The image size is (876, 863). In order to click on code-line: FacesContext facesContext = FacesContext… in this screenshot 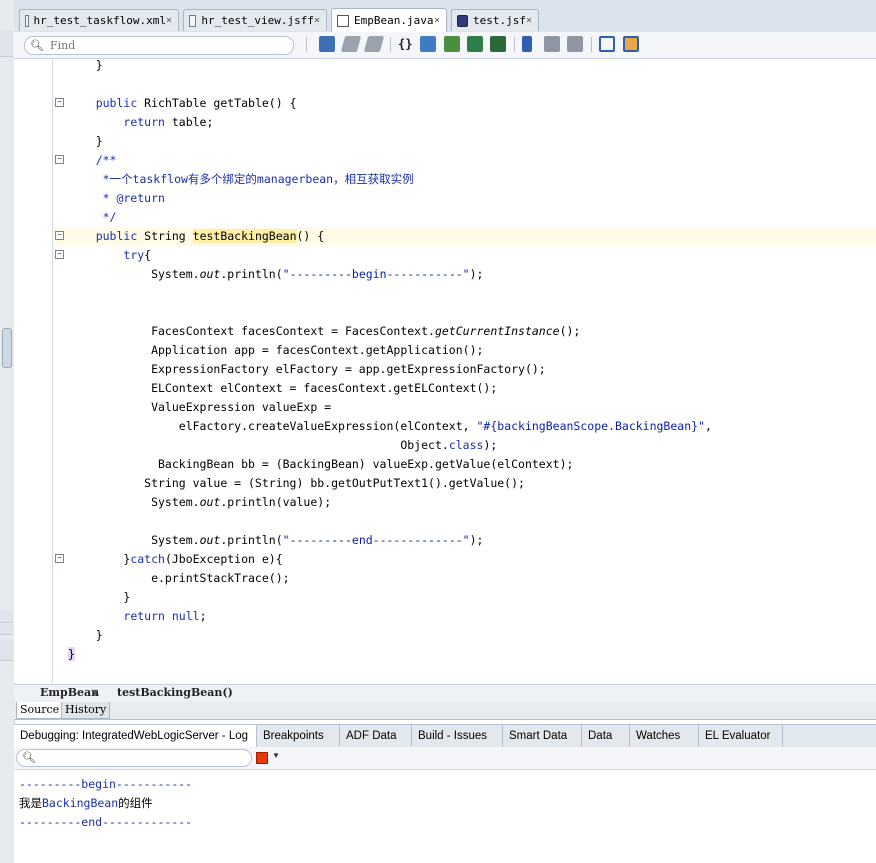, I will do `click(324, 331)`.